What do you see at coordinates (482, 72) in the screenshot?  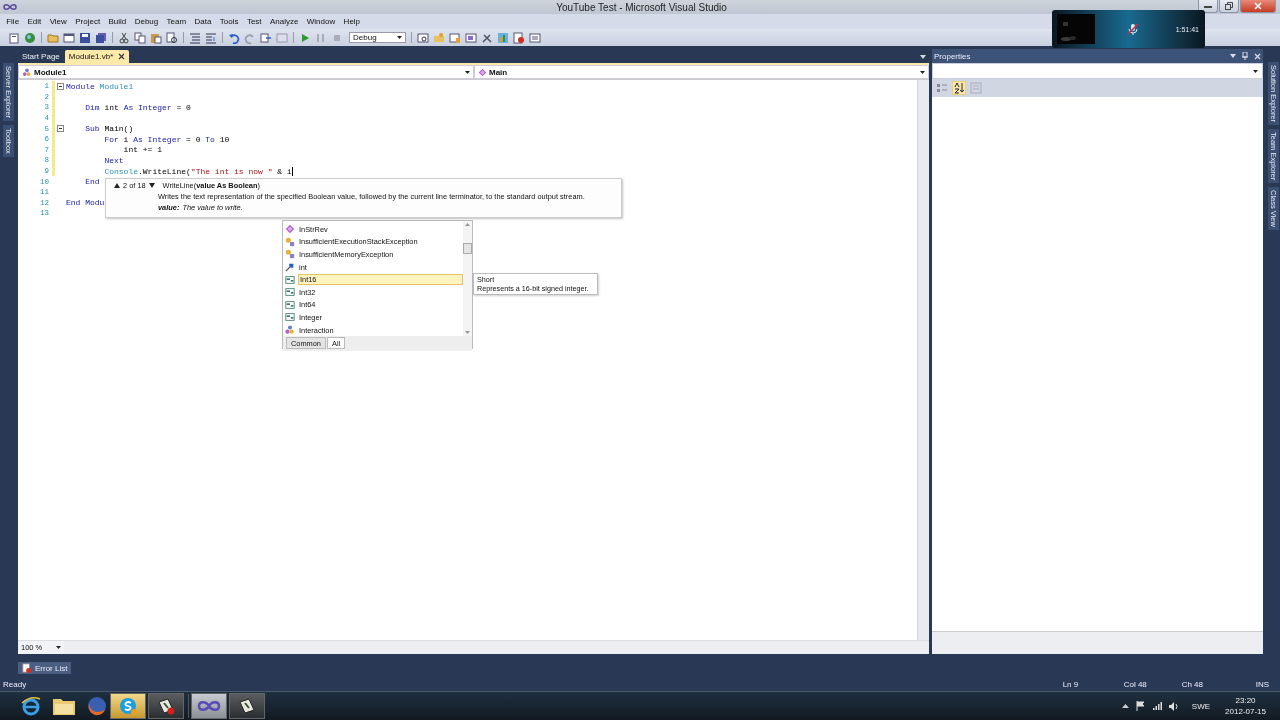 I see `method-icon` at bounding box center [482, 72].